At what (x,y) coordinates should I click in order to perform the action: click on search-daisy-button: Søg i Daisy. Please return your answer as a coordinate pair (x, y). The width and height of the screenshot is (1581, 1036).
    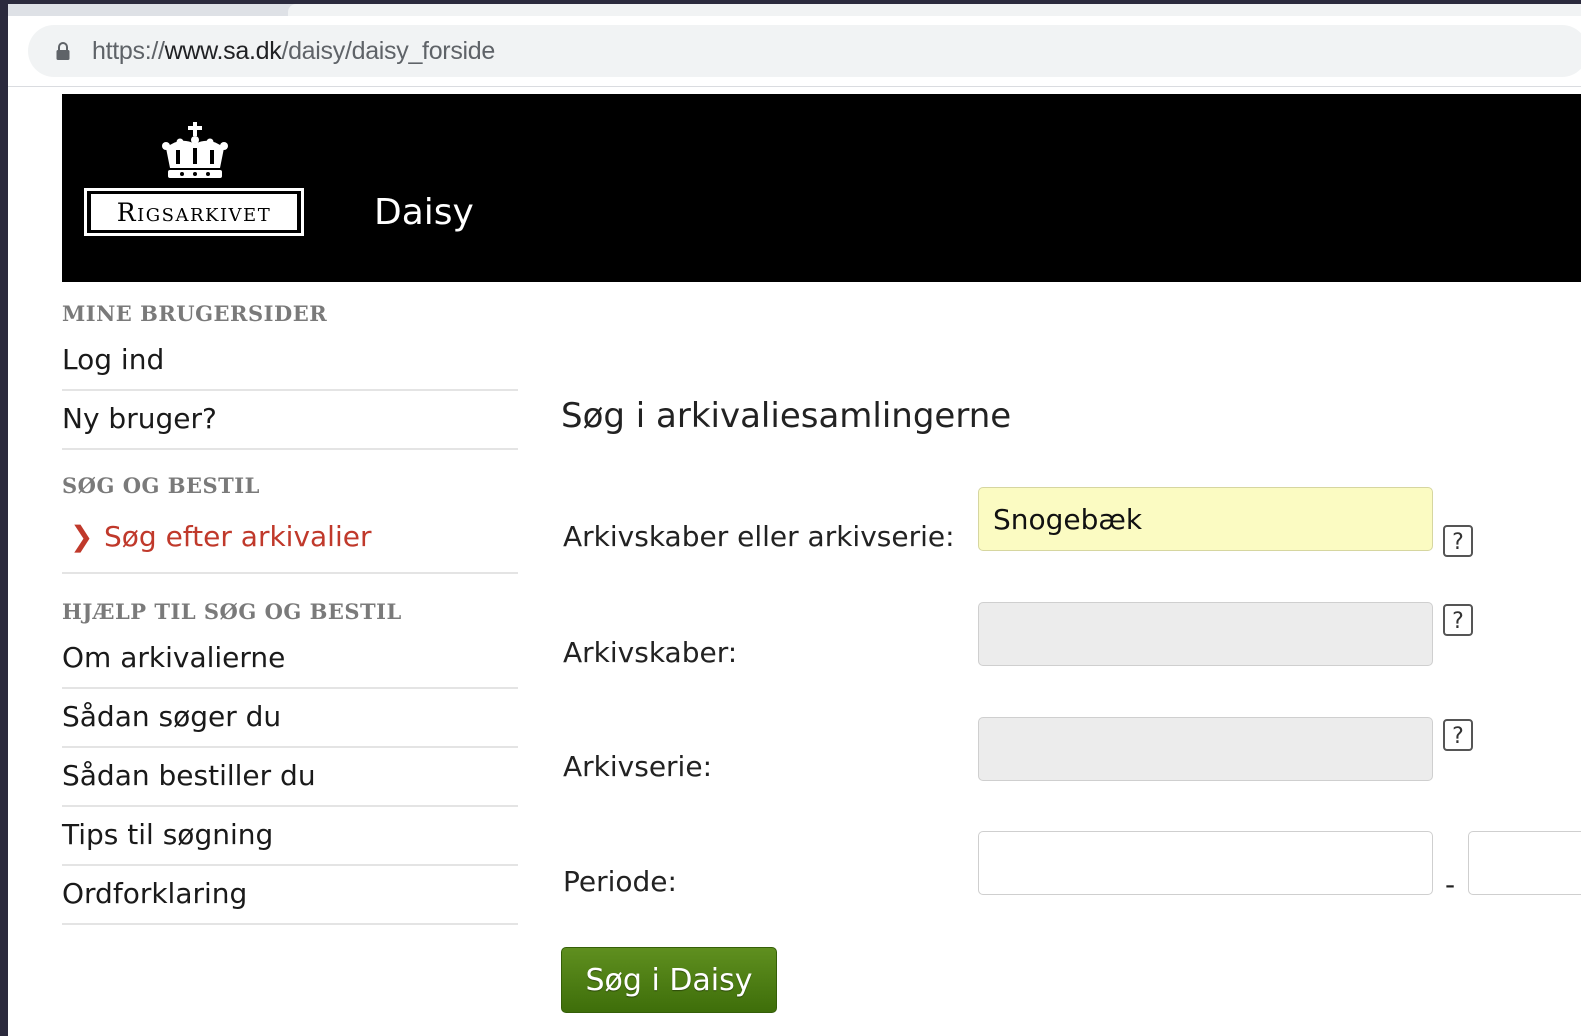
    Looking at the image, I should click on (669, 980).